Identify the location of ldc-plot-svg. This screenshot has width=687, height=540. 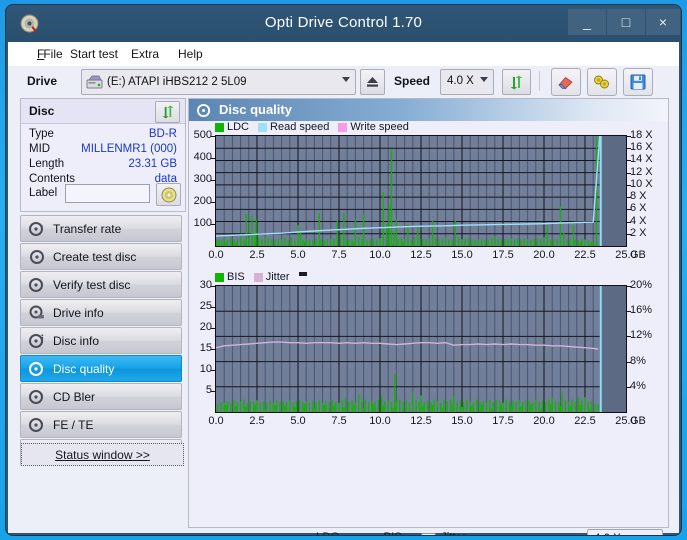
(421, 191).